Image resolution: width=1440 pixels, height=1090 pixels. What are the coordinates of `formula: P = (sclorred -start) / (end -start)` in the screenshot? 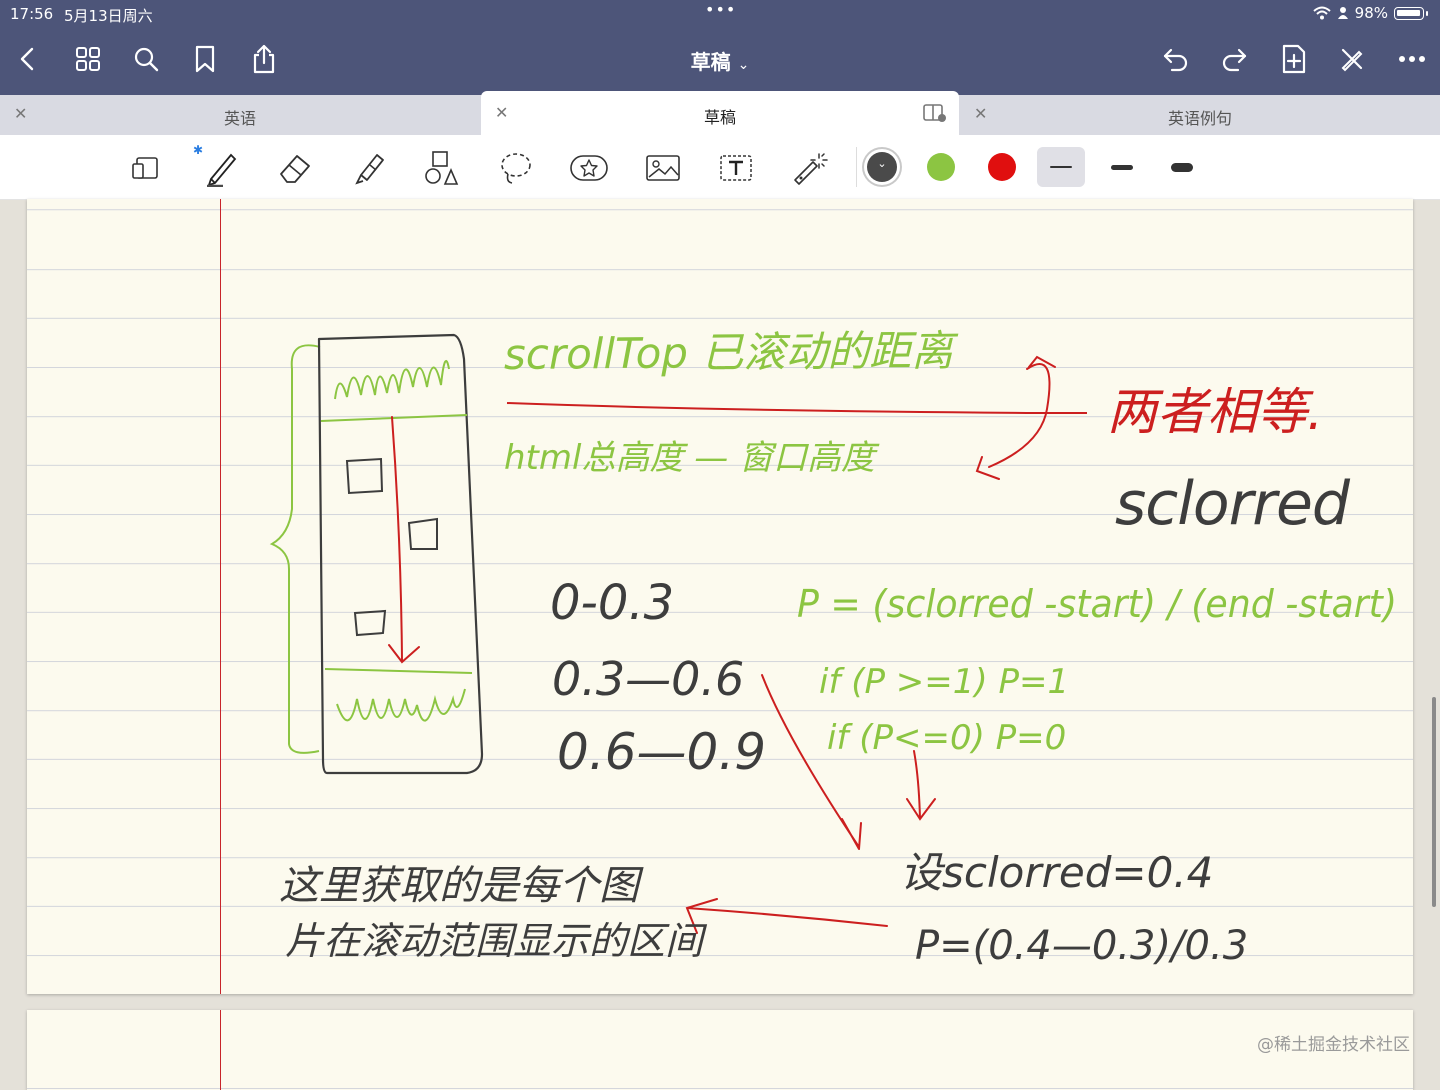 It's located at (1097, 604).